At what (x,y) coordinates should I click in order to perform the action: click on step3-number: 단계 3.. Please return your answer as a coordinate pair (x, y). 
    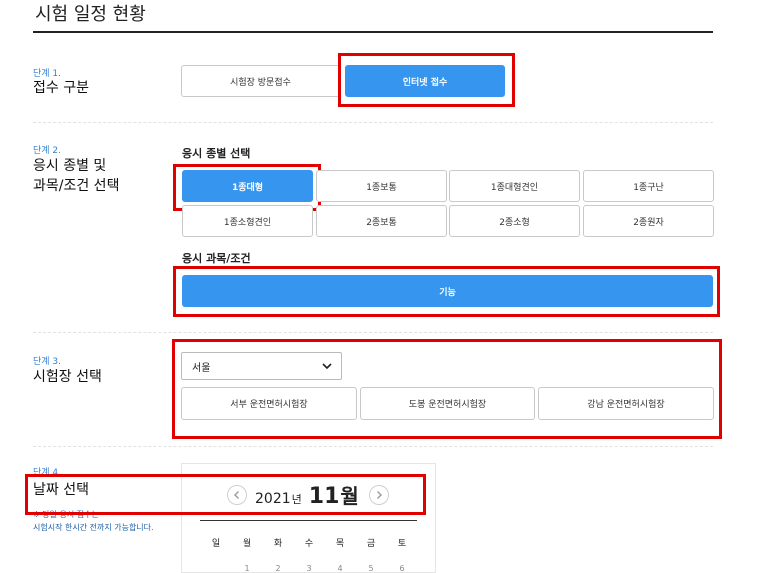
    Looking at the image, I should click on (47, 362).